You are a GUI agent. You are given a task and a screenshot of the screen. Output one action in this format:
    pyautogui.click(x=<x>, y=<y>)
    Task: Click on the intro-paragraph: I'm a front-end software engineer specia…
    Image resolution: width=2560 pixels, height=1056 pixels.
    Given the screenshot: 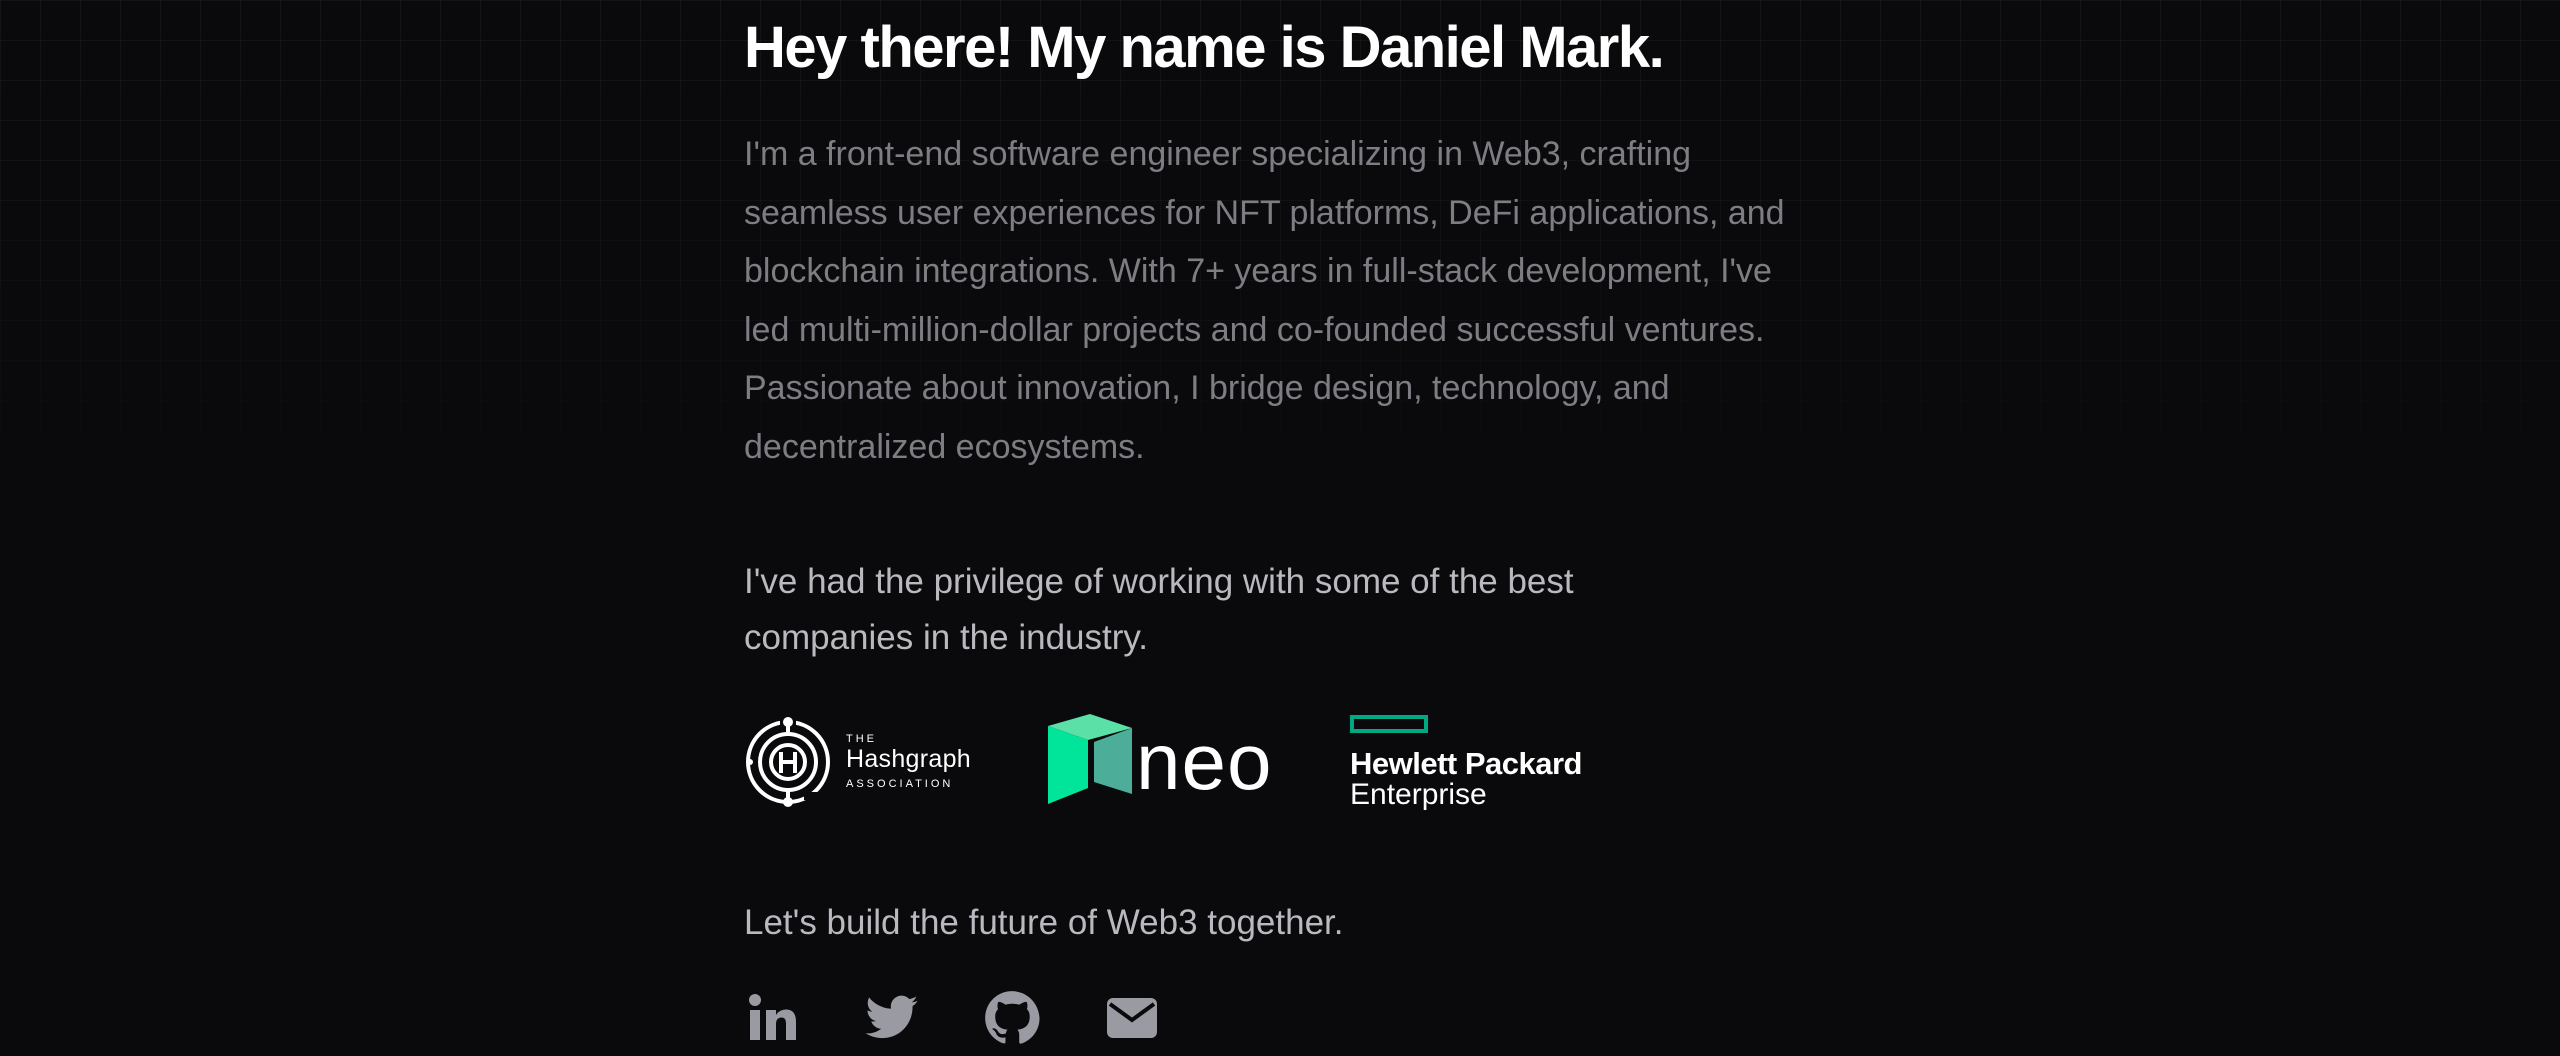 What is the action you would take?
    pyautogui.click(x=1264, y=300)
    